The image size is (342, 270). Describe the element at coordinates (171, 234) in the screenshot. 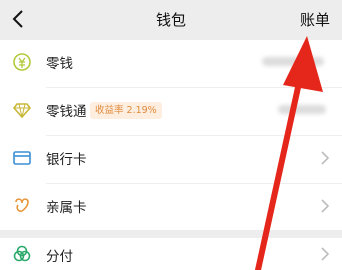

I see `section-gap` at that location.